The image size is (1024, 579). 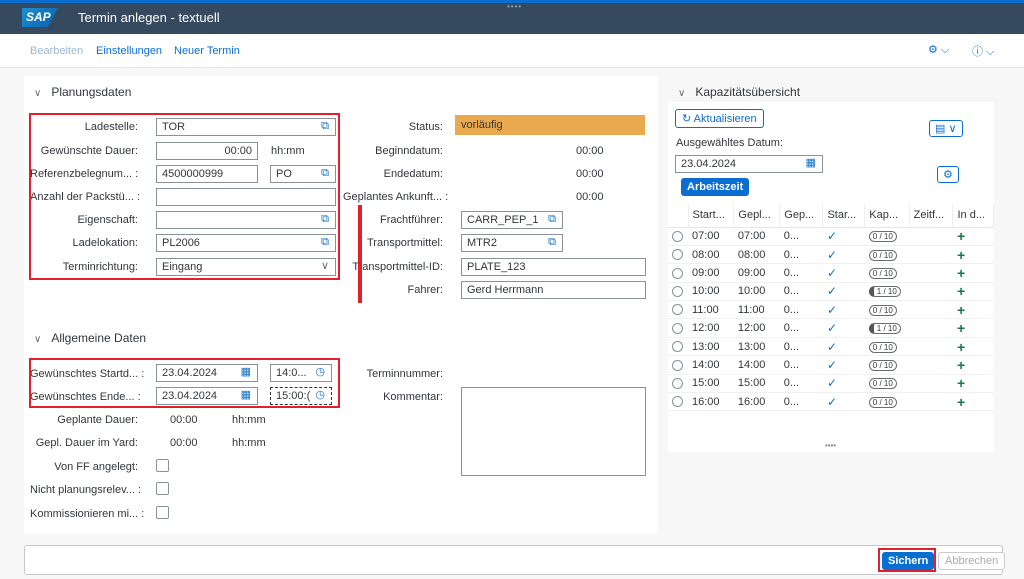 I want to click on fahrer-input: Gerd Herrmann, so click(x=553, y=290).